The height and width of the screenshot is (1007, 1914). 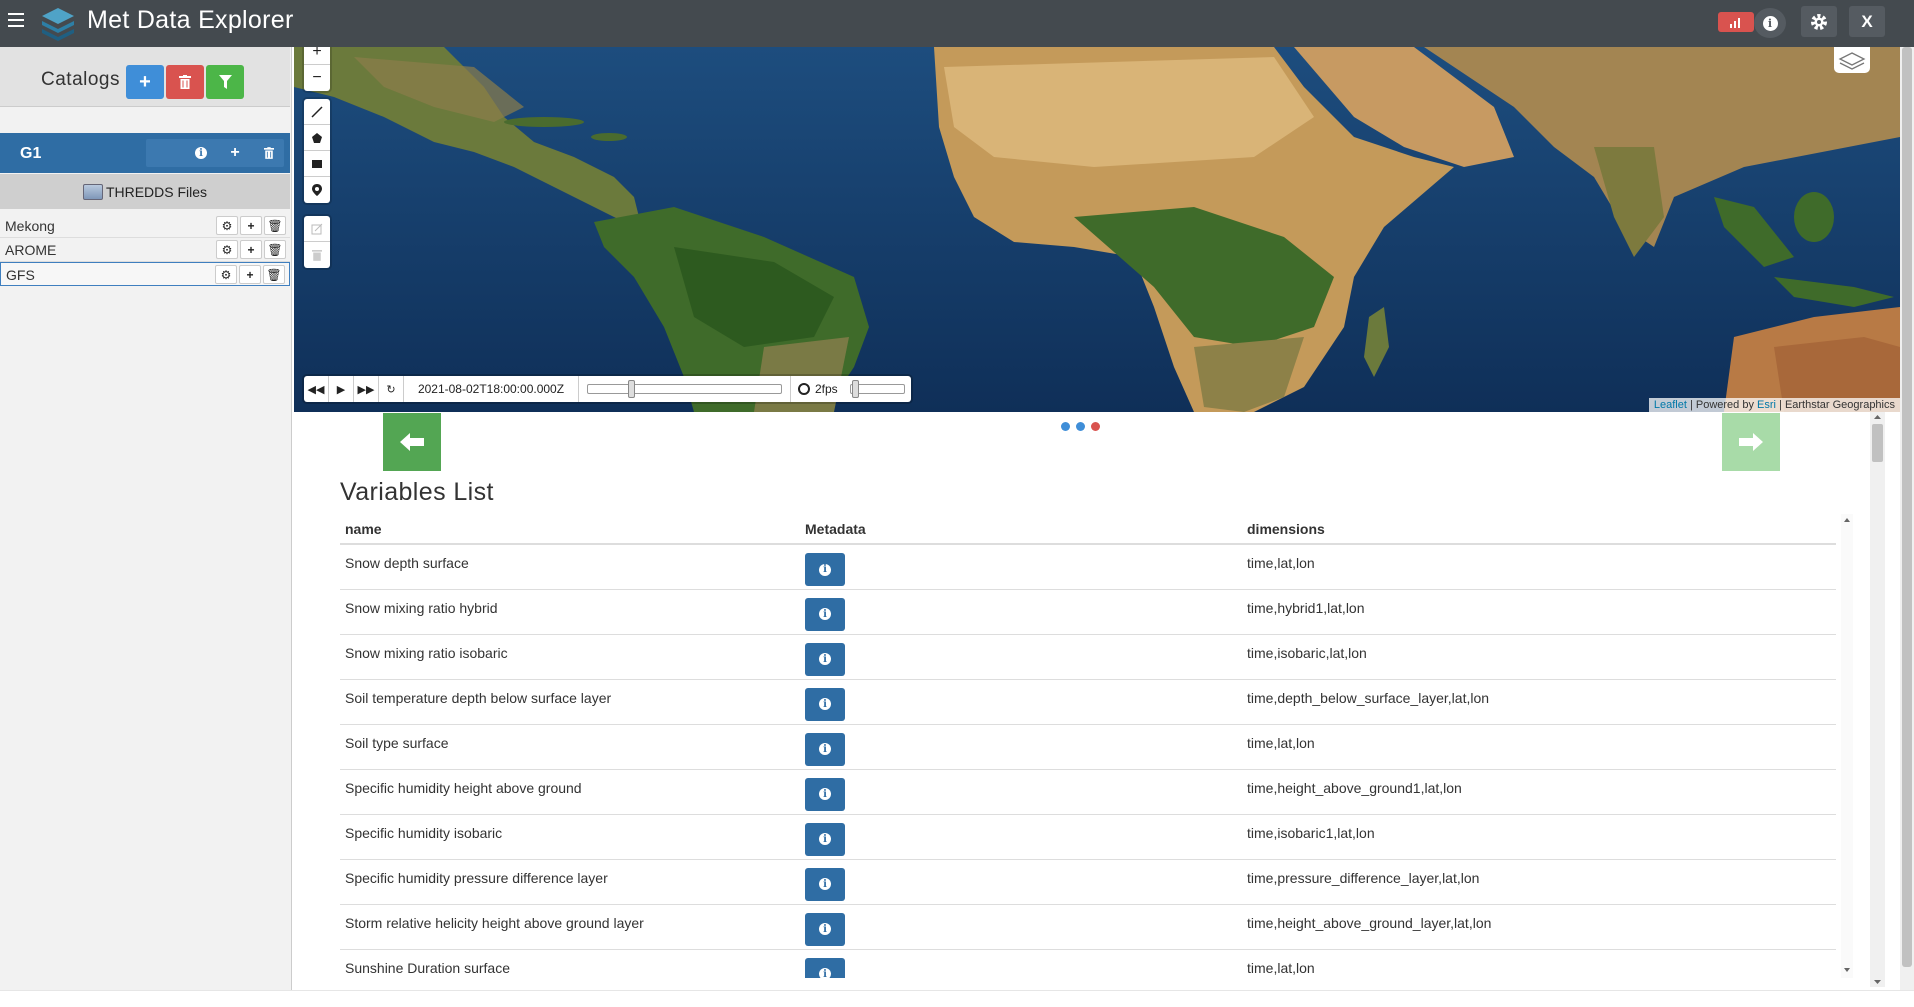 What do you see at coordinates (1021, 529) in the screenshot?
I see `column-header-metadata: Metadata` at bounding box center [1021, 529].